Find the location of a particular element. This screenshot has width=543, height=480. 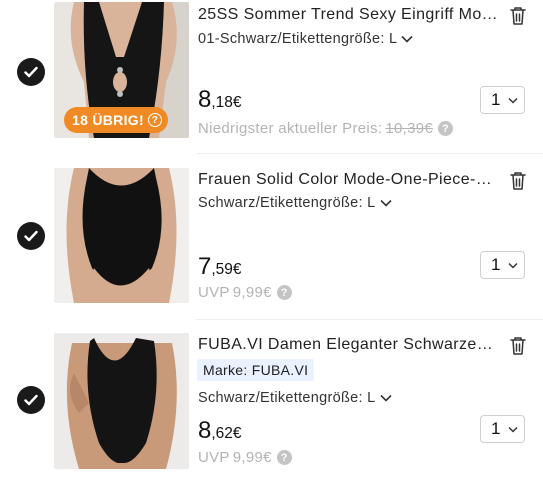

brand-tag: Marke: FUBA.VI is located at coordinates (256, 370).